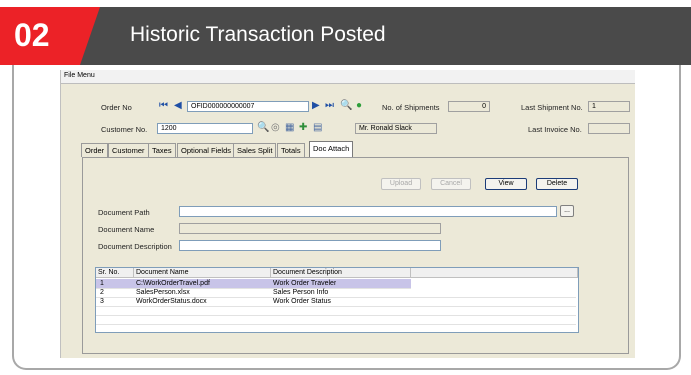 The image size is (691, 375). Describe the element at coordinates (494, 273) in the screenshot. I see `column-header-empty` at that location.